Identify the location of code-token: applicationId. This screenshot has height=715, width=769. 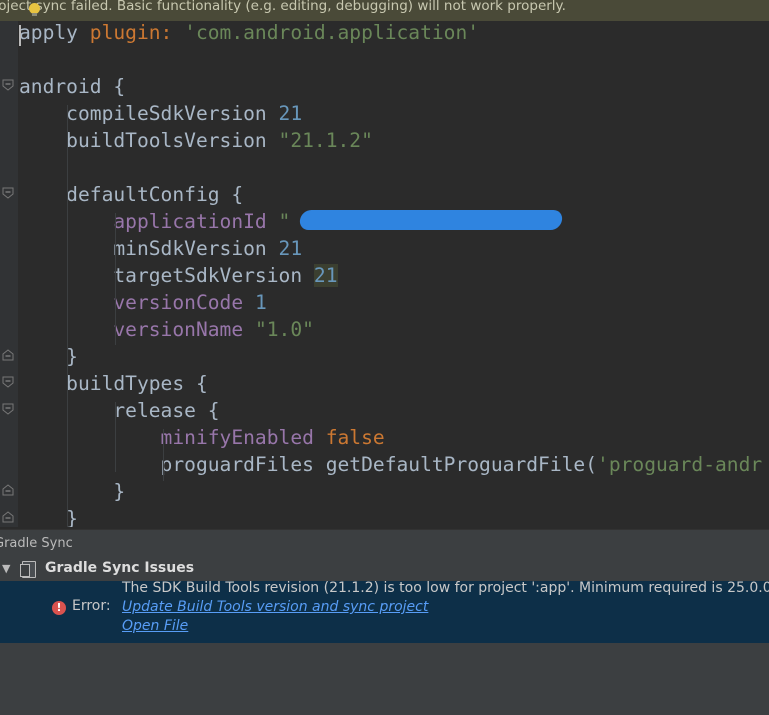
(149, 221).